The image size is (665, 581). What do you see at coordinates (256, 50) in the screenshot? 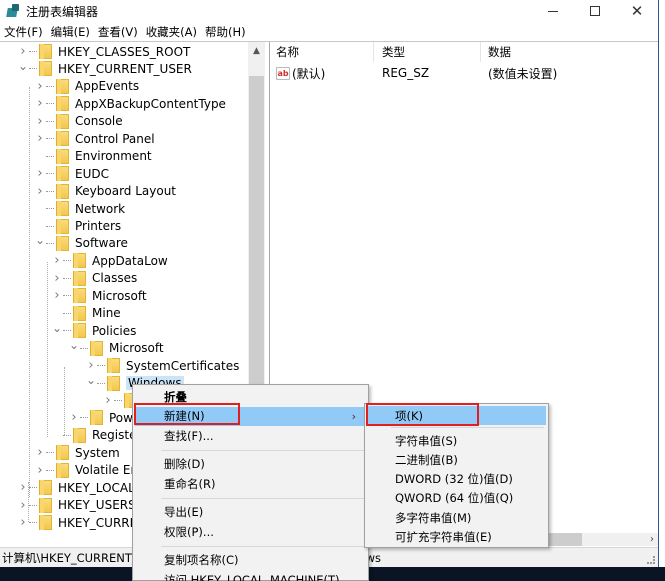
I see `scroll-up-arrow-icon: ▲` at bounding box center [256, 50].